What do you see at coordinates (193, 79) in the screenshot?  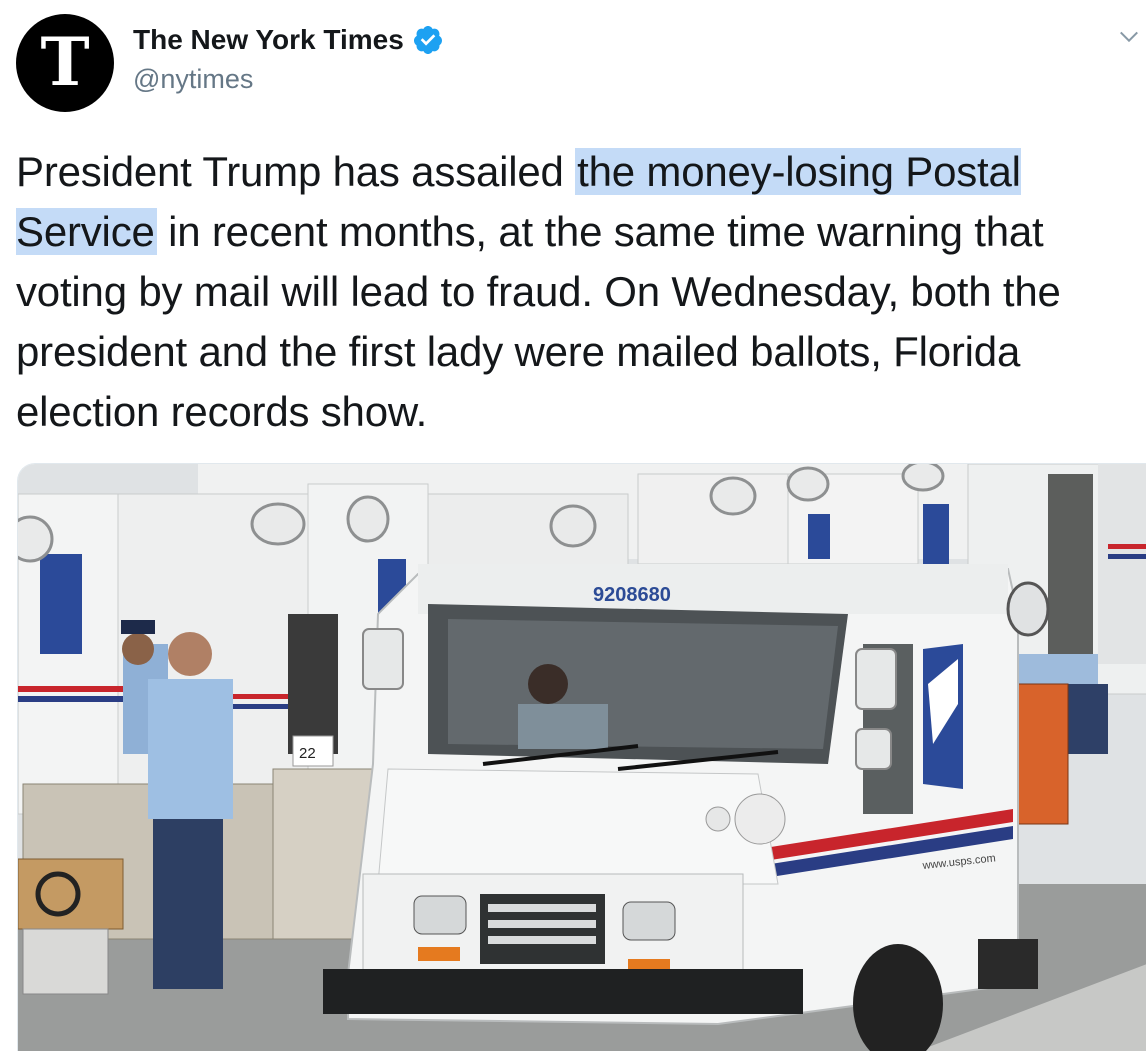 I see `account-handle: @nytimes` at bounding box center [193, 79].